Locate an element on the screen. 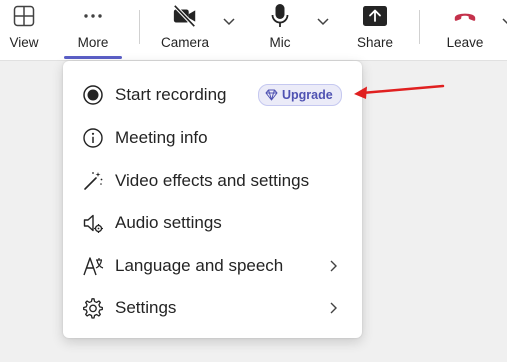 This screenshot has width=507, height=362. camera-options-chevron-icon is located at coordinates (229, 21).